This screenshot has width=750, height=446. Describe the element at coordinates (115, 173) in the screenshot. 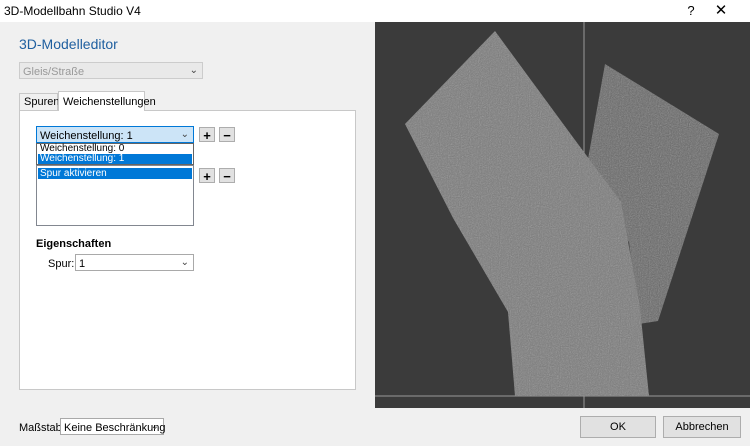

I see `action-list-item: Spur aktivieren` at that location.